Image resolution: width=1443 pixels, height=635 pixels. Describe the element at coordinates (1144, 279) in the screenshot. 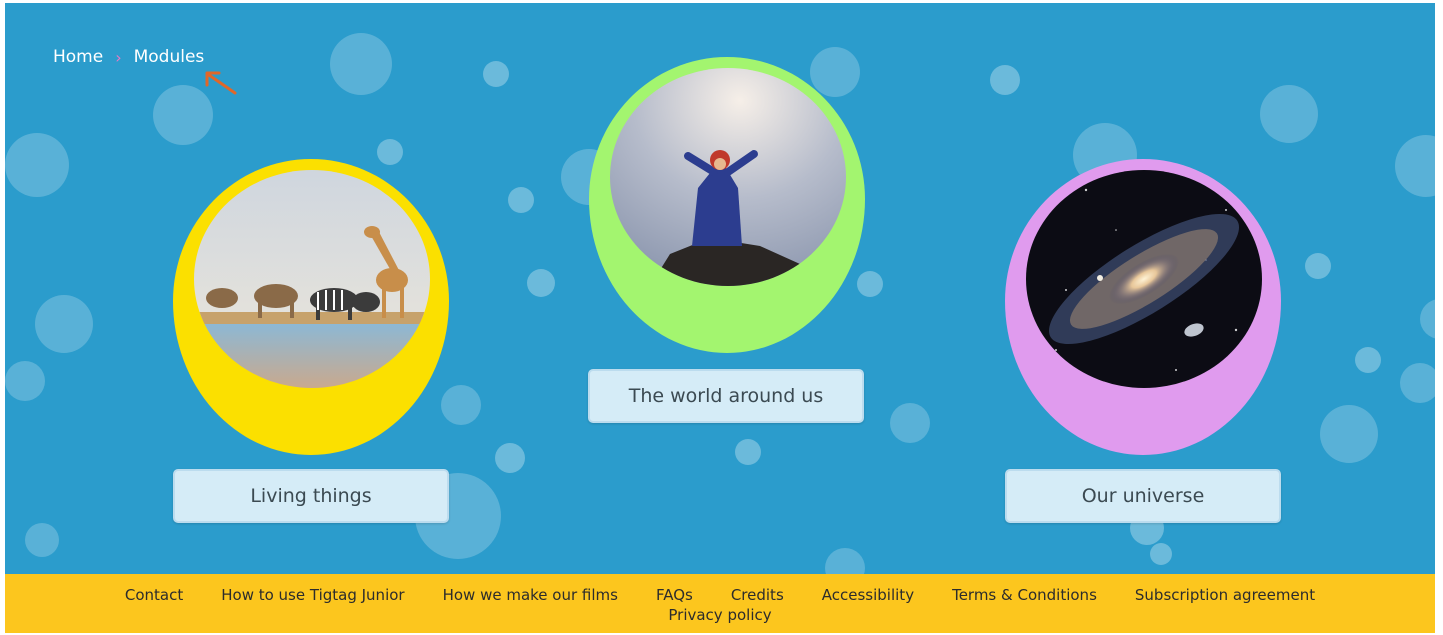

I see `module-image-galaxy` at that location.